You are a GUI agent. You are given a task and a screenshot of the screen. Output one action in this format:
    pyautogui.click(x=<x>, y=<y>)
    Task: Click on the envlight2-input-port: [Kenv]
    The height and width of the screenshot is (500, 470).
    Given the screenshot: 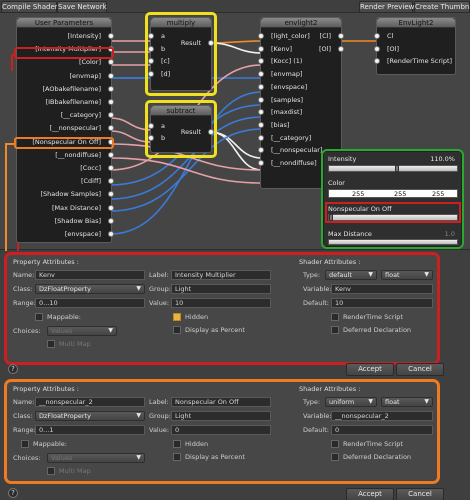 What is the action you would take?
    pyautogui.click(x=281, y=49)
    